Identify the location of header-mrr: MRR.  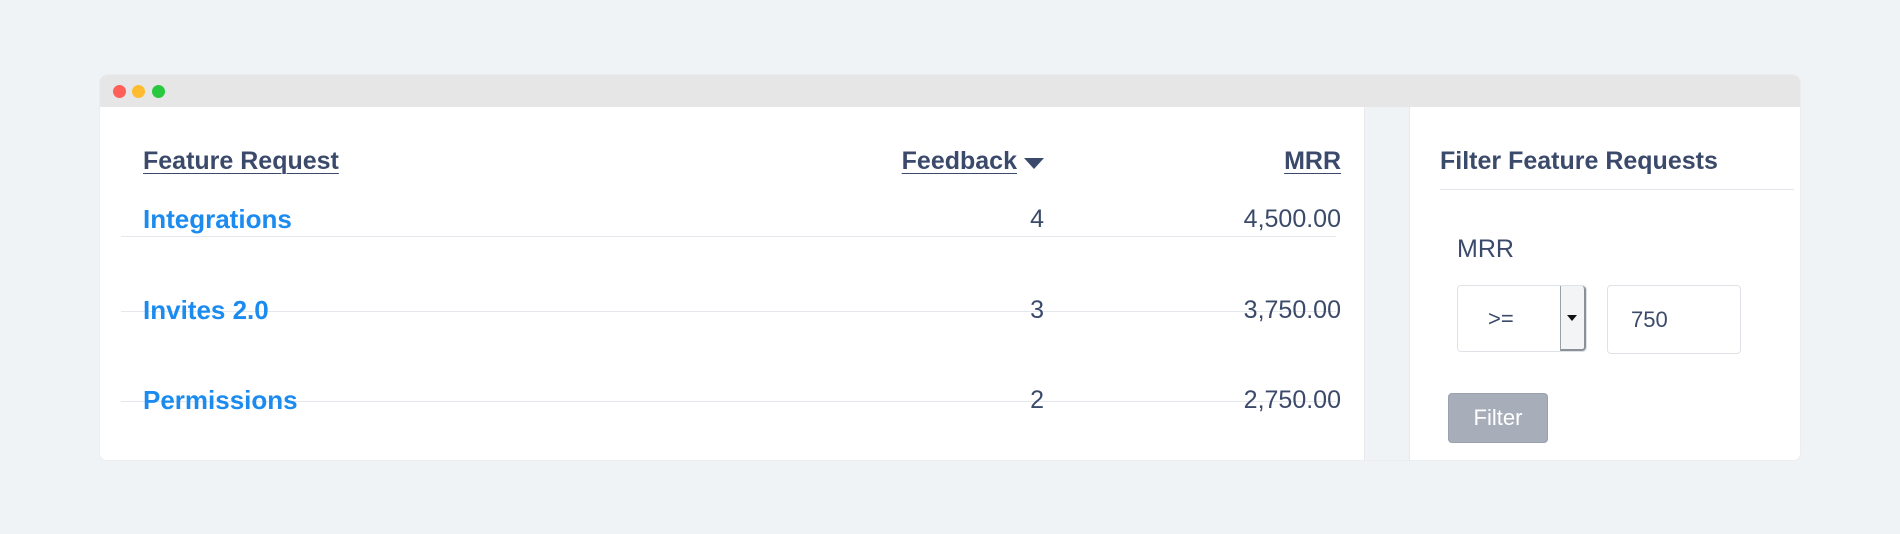
(1312, 161).